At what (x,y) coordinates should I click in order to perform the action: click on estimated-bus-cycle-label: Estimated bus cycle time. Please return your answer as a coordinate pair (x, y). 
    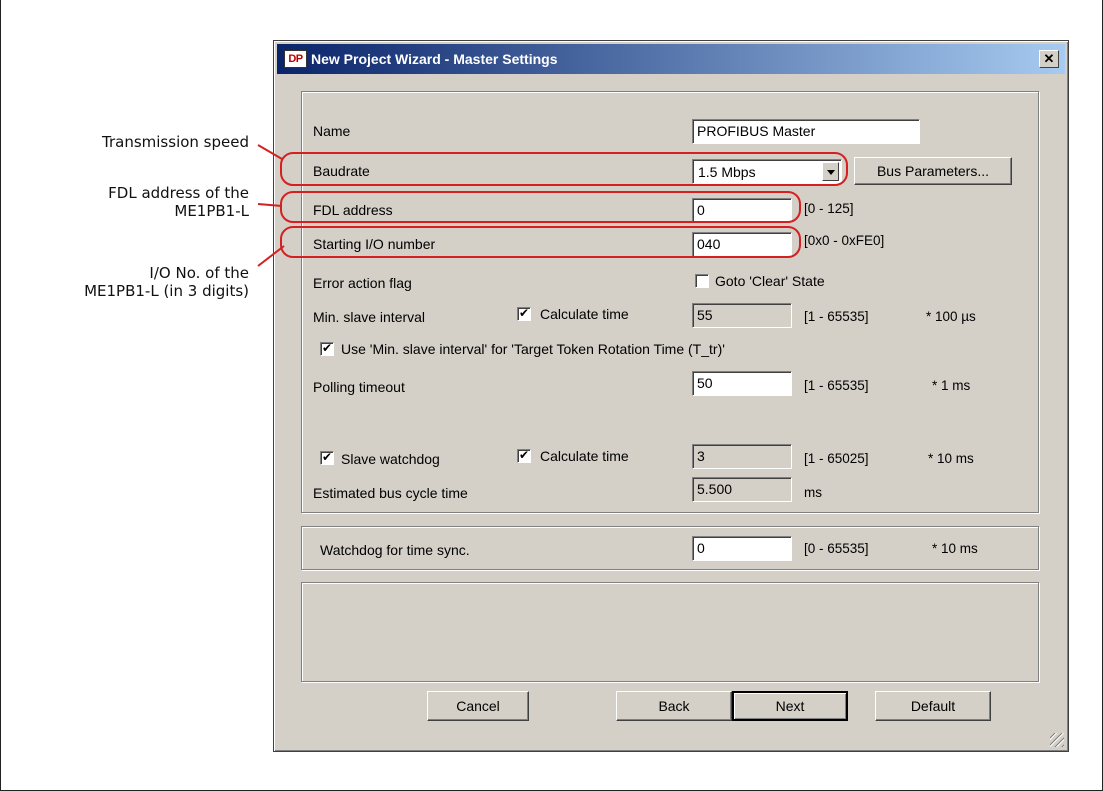
    Looking at the image, I should click on (390, 493).